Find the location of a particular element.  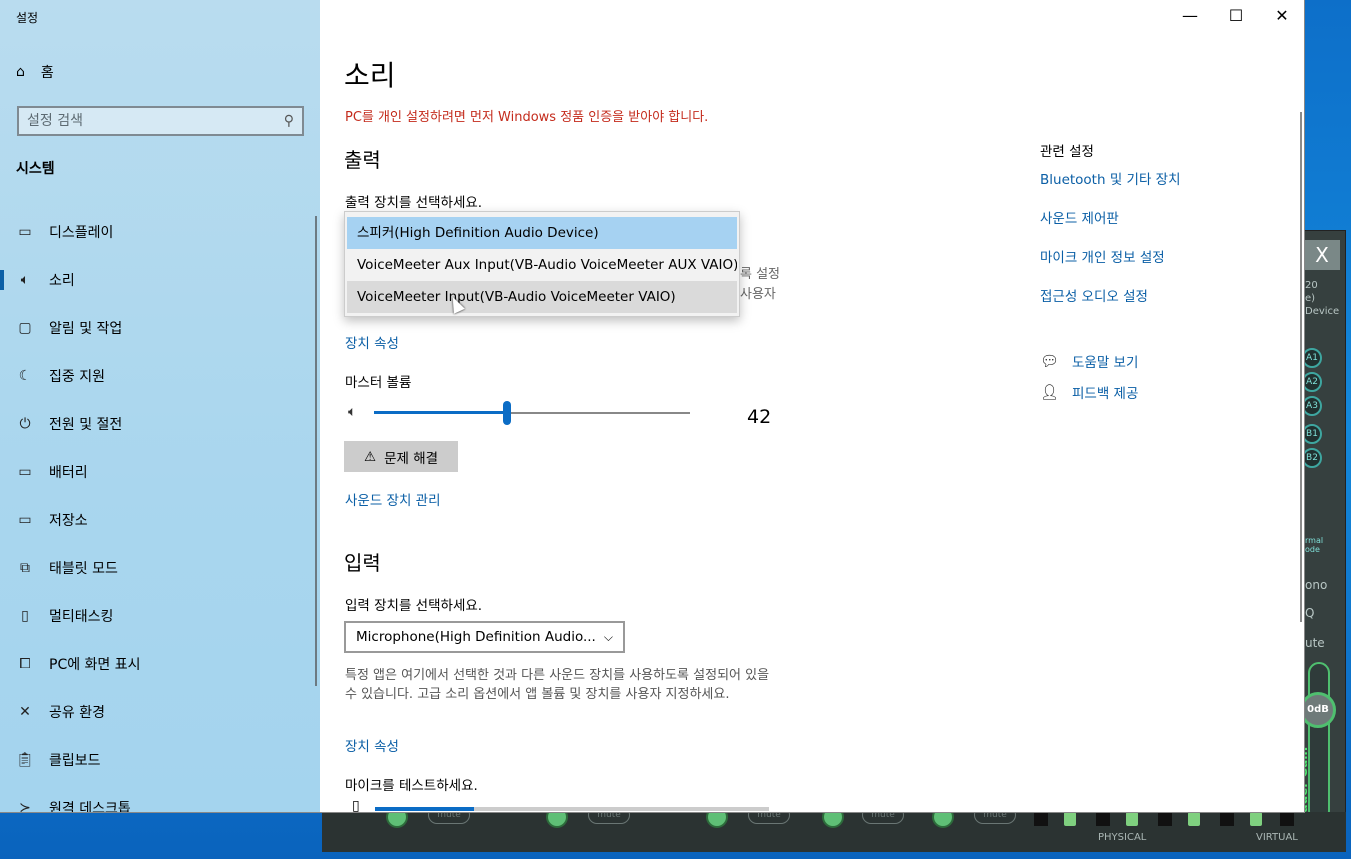

output-description-fragment: 사용자 is located at coordinates (758, 294).